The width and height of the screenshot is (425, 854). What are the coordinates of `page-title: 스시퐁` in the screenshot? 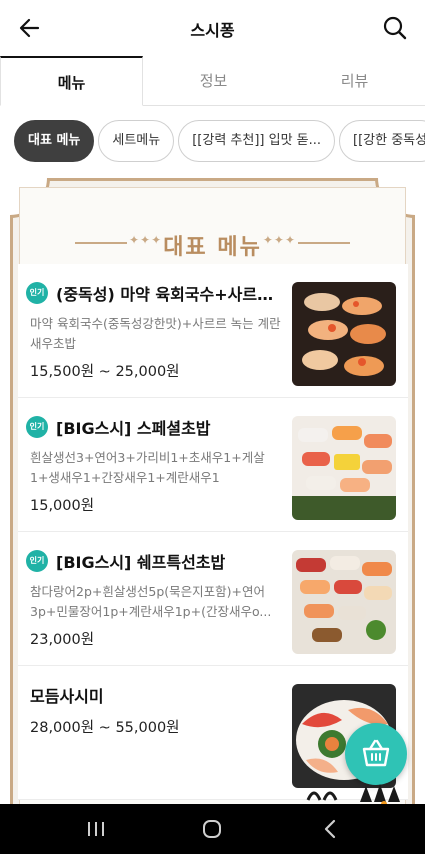 It's located at (212, 30).